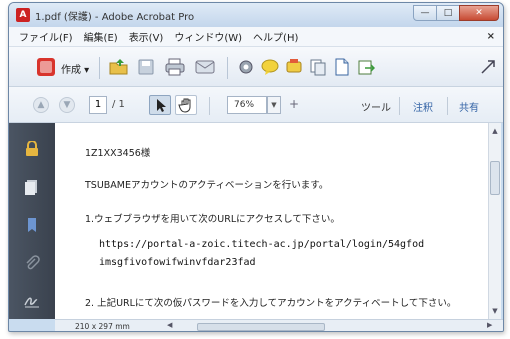  Describe the element at coordinates (376, 106) in the screenshot. I see `tools-tab: ツール` at that location.